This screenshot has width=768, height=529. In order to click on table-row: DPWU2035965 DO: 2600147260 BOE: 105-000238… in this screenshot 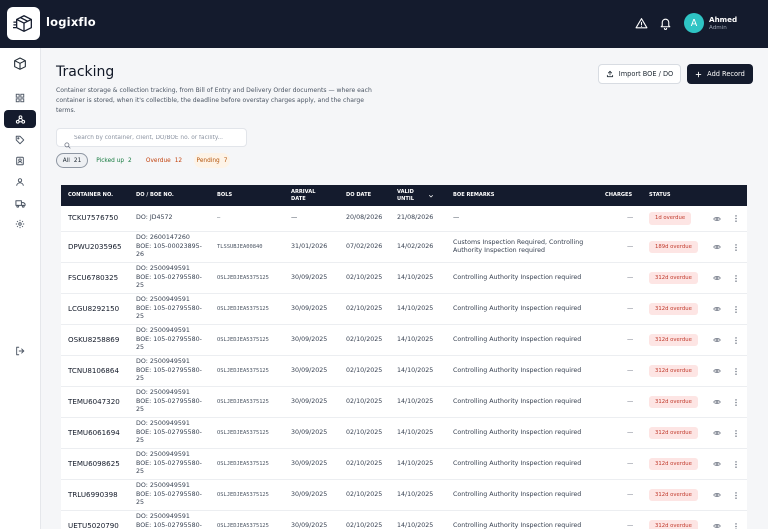, I will do `click(404, 247)`.